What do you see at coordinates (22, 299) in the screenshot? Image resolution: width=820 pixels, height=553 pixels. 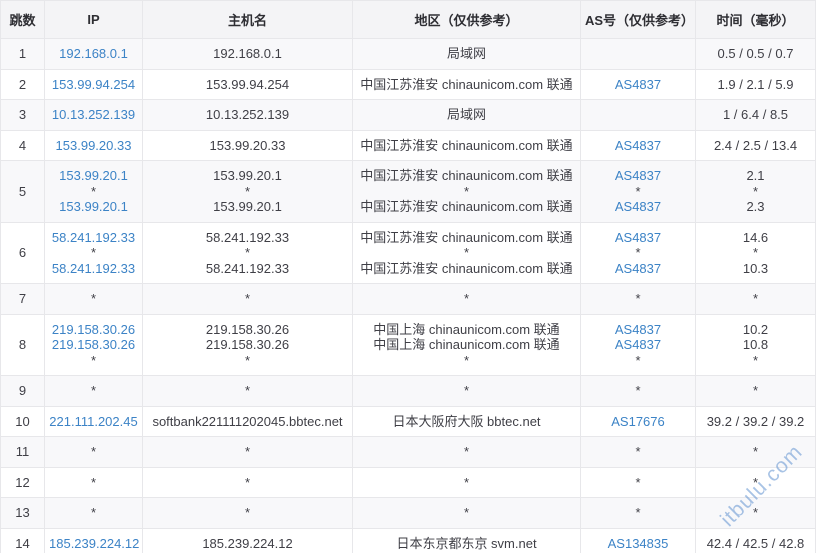 I see `hop-number: 7` at bounding box center [22, 299].